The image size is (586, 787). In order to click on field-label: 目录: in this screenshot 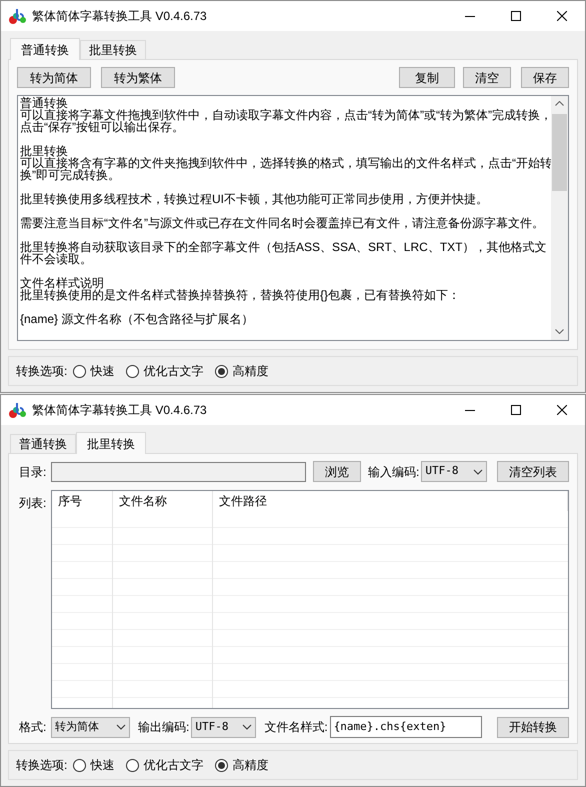, I will do `click(33, 472)`.